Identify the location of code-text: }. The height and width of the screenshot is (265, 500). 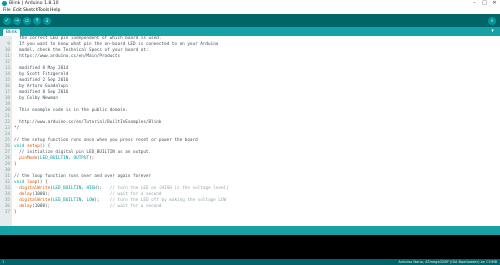
(15, 212).